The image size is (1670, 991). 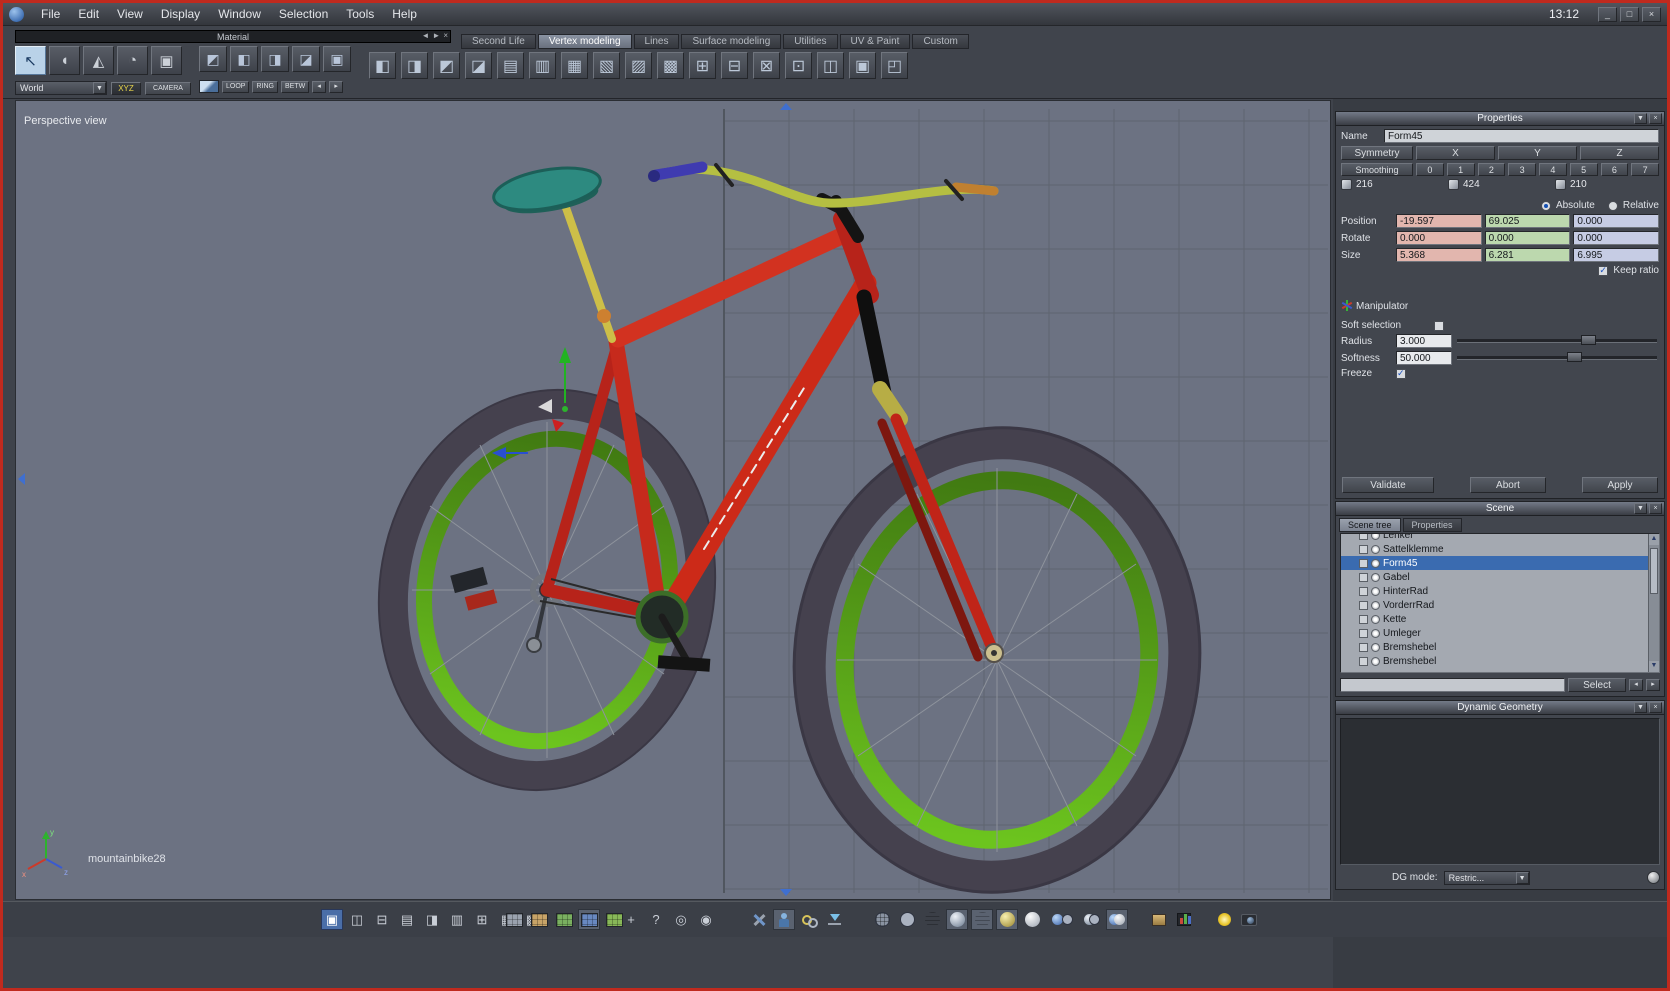 I want to click on xyz-button: XYZ, so click(x=126, y=88).